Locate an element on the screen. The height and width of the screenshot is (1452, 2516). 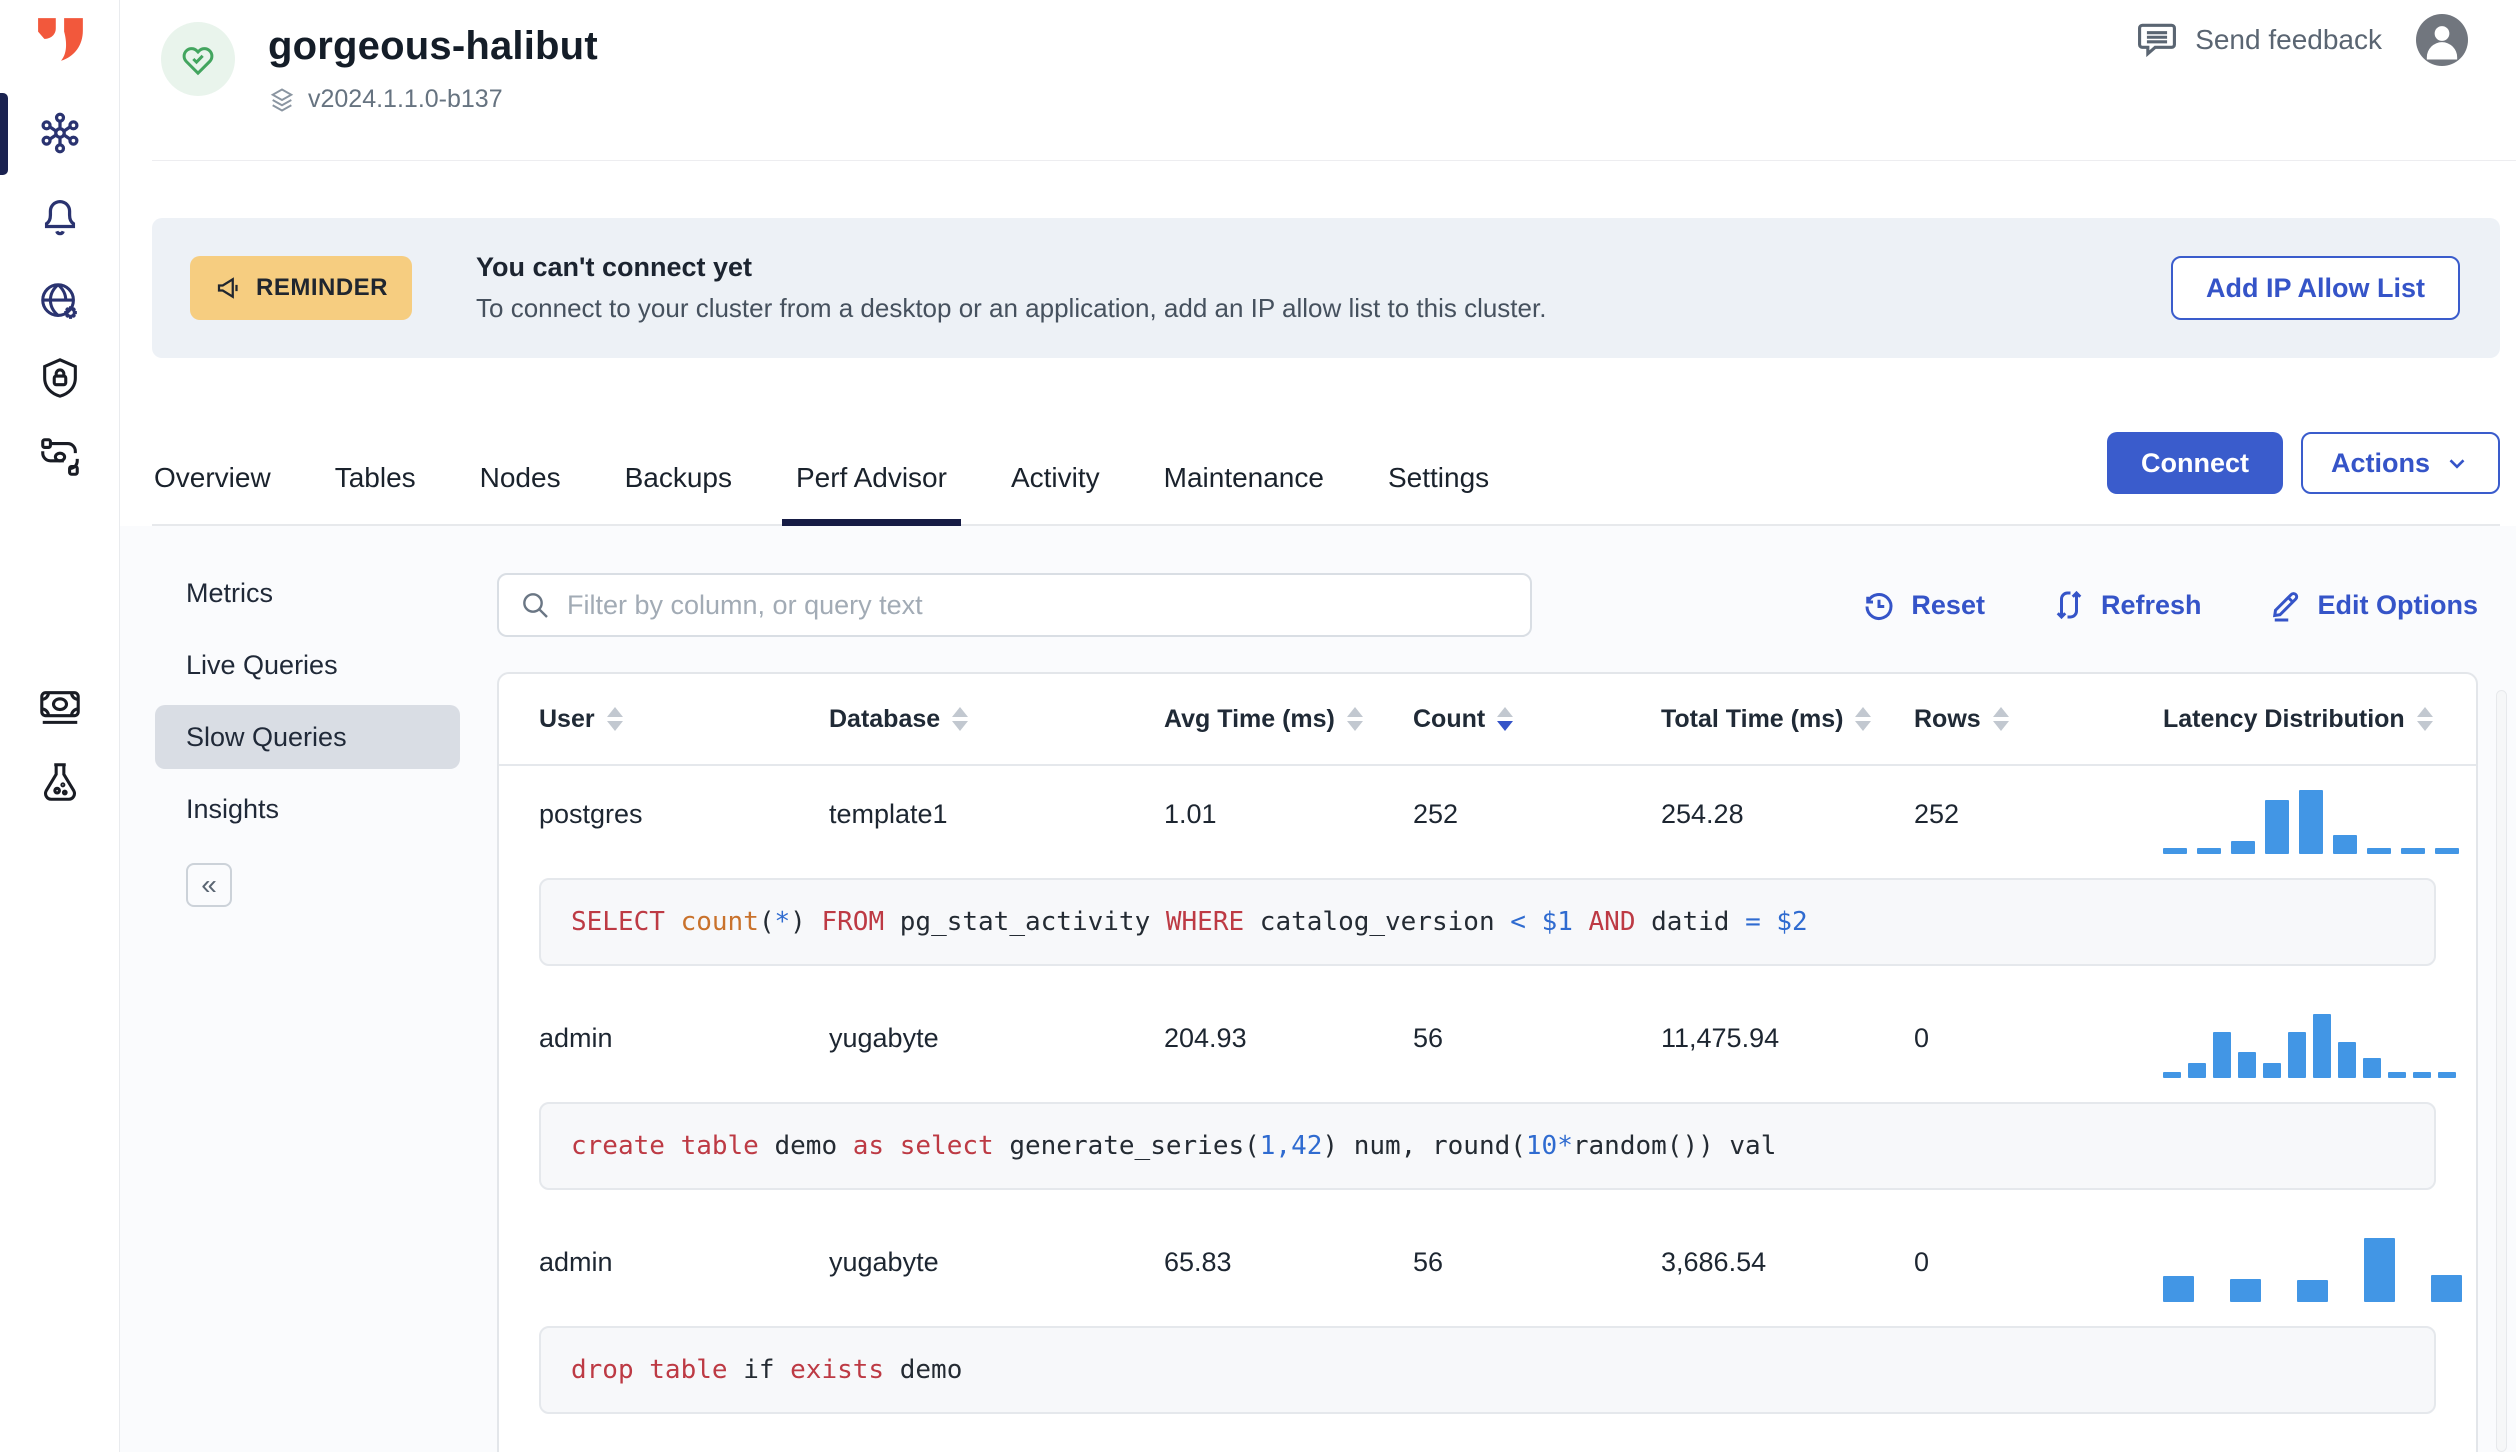
megaphone-icon is located at coordinates (227, 288).